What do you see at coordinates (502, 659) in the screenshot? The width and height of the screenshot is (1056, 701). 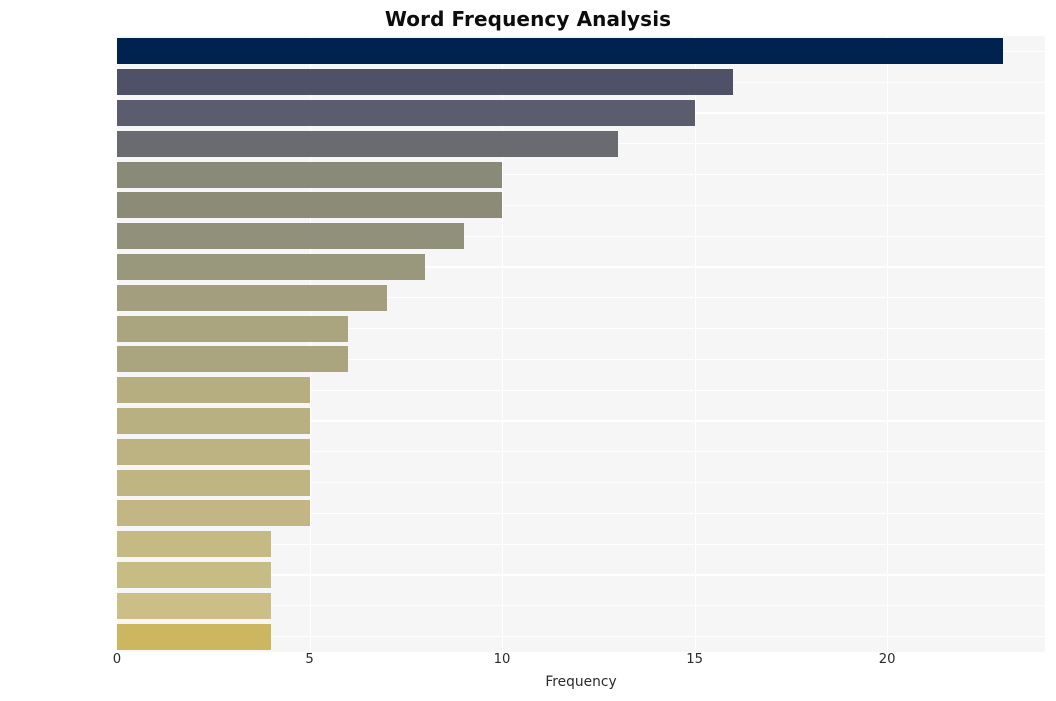 I see `x-axis-tick-label: 10` at bounding box center [502, 659].